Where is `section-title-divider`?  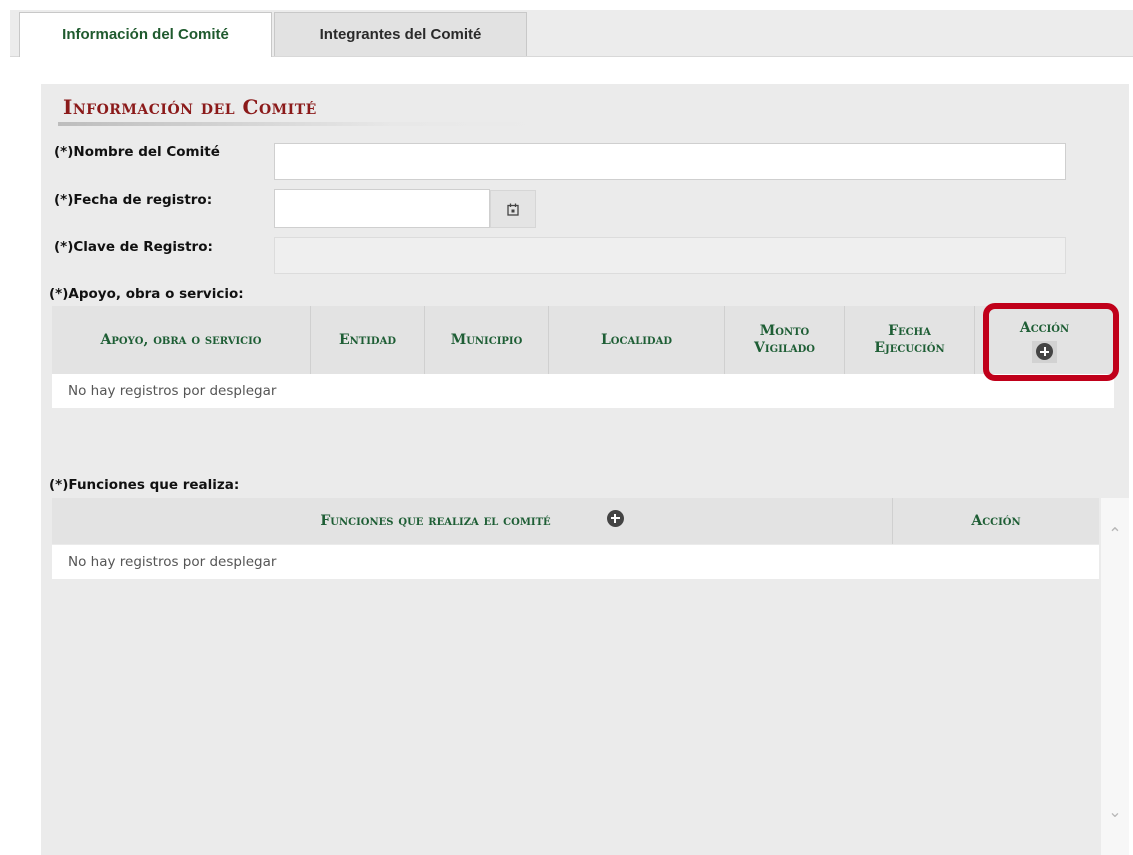 section-title-divider is located at coordinates (298, 124).